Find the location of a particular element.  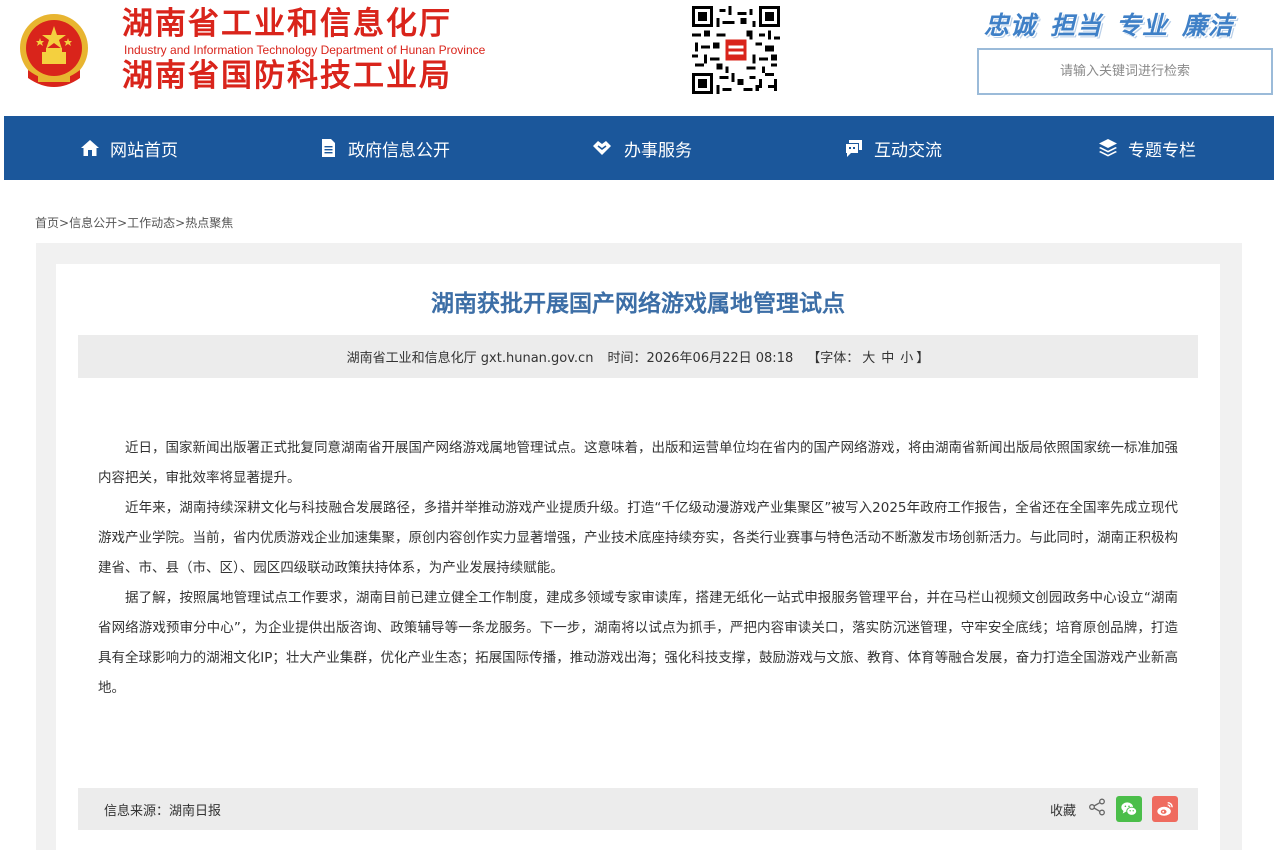

chat-icon is located at coordinates (854, 148).